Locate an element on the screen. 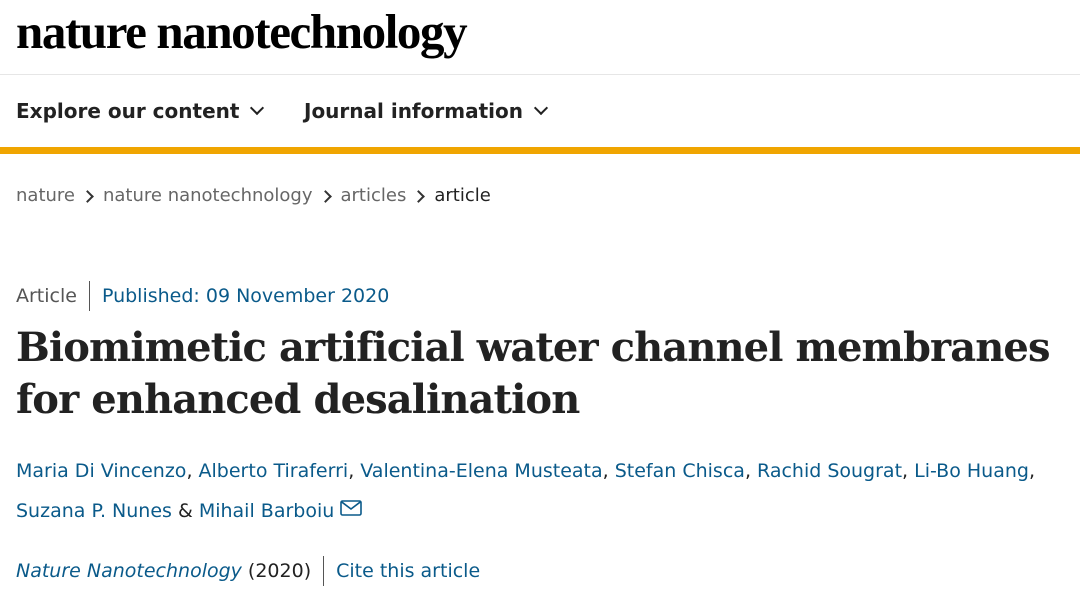  nav-explore-our-content: Explore our content is located at coordinates (140, 111).